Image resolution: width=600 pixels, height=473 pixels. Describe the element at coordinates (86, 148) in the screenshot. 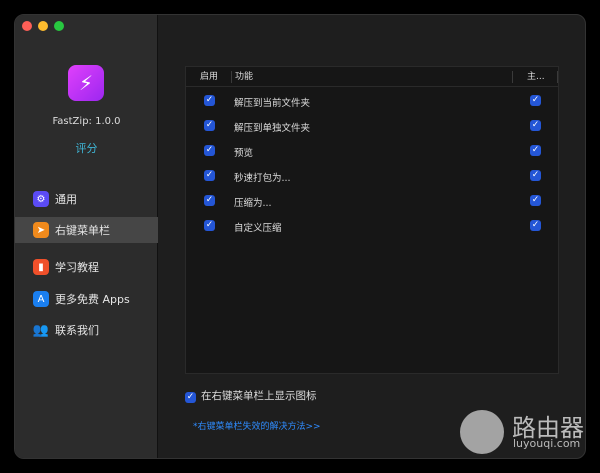

I see `rate-link: 评分` at that location.